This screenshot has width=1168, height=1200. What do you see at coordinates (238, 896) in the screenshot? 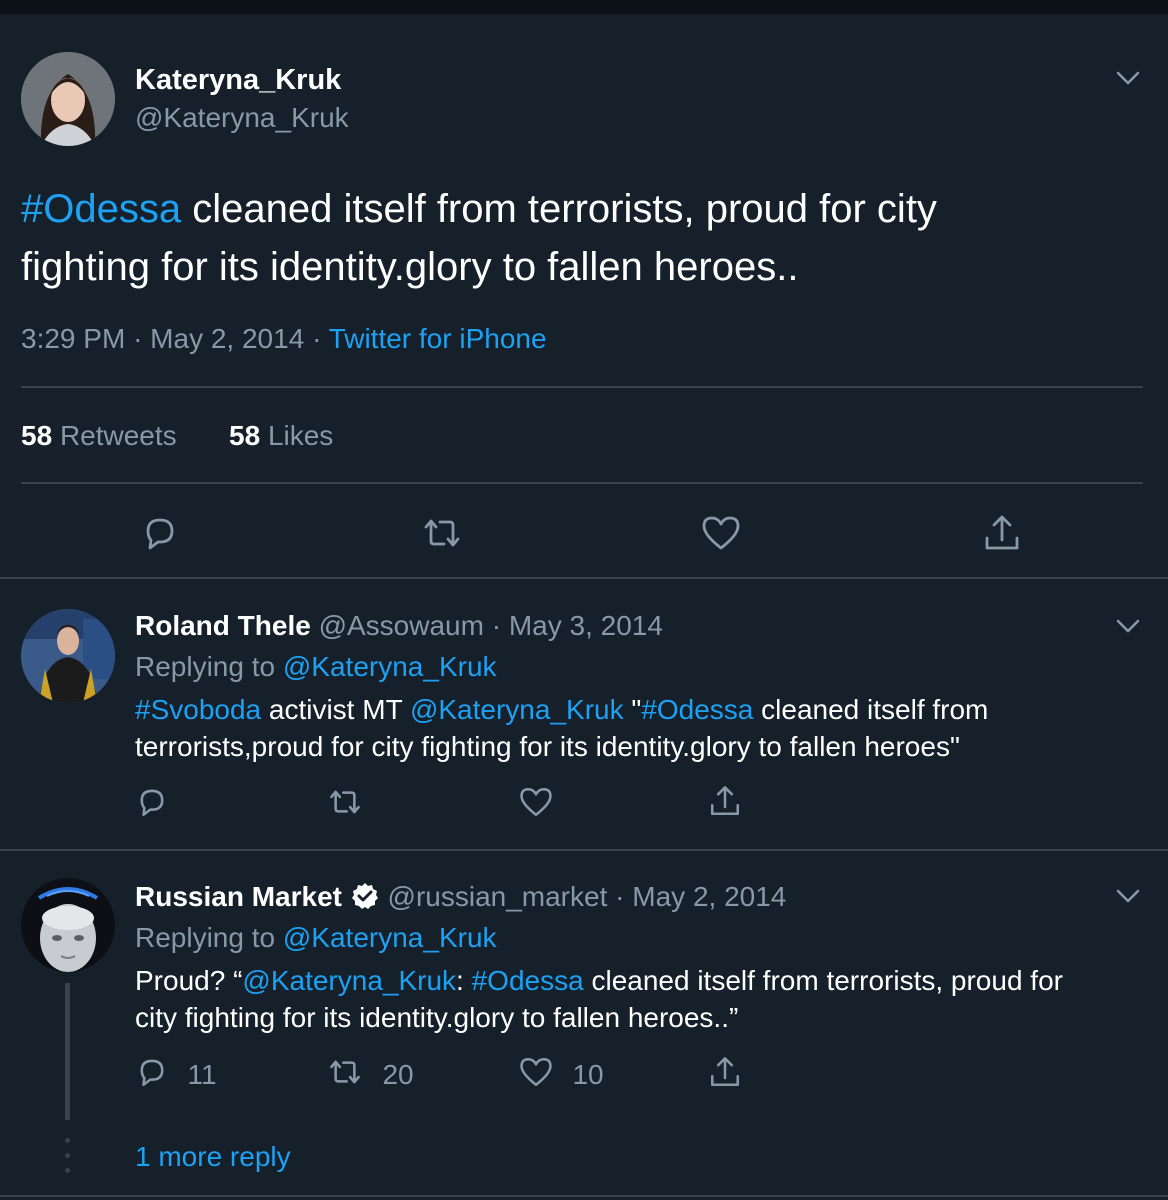
I see `reply2-display-name: Russian Market` at bounding box center [238, 896].